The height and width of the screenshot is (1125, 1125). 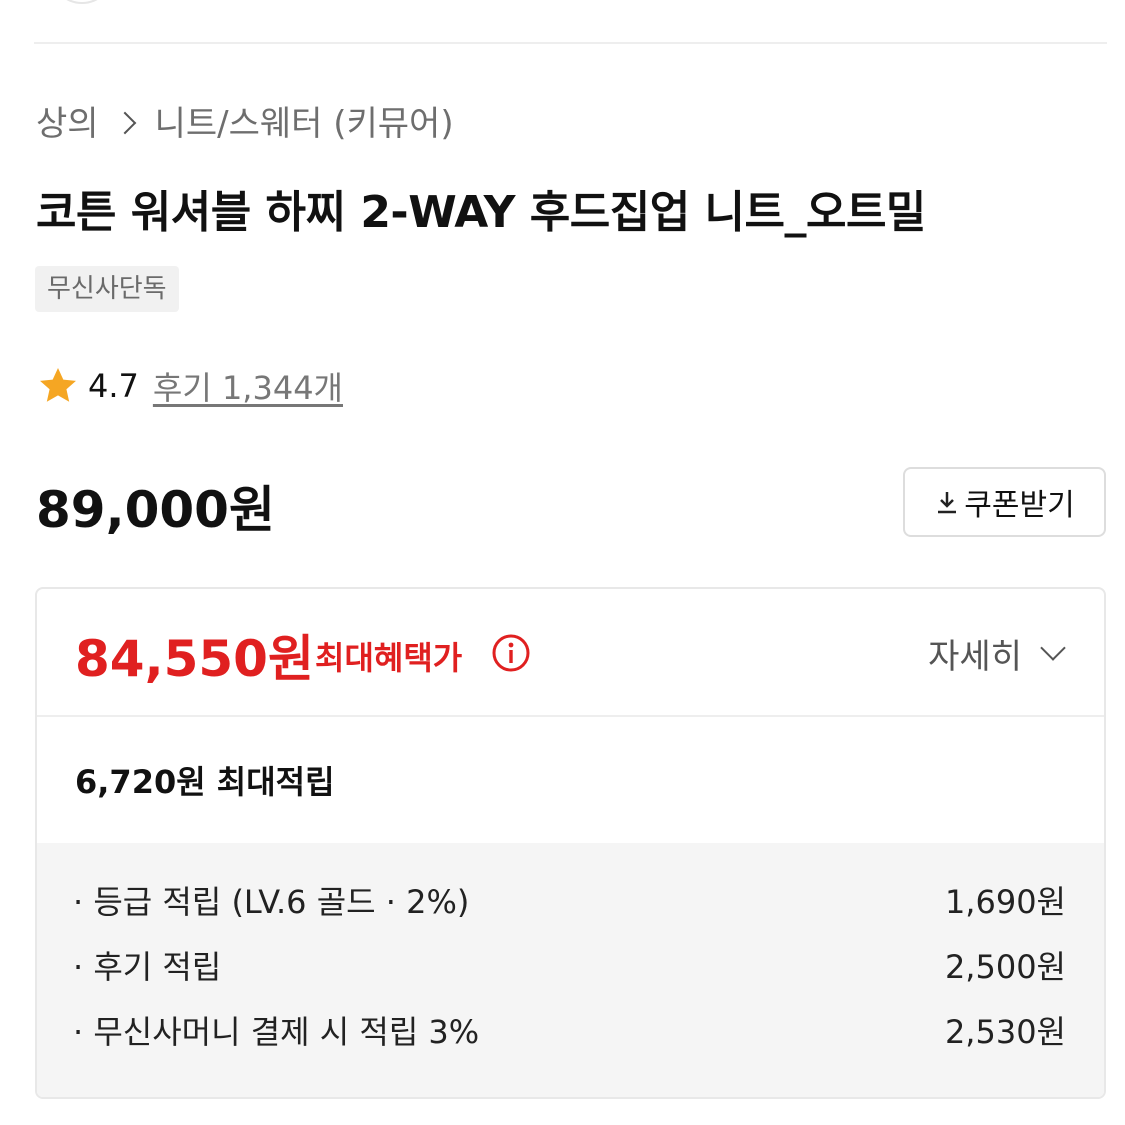 I want to click on original-price: 89,000원, so click(x=155, y=510).